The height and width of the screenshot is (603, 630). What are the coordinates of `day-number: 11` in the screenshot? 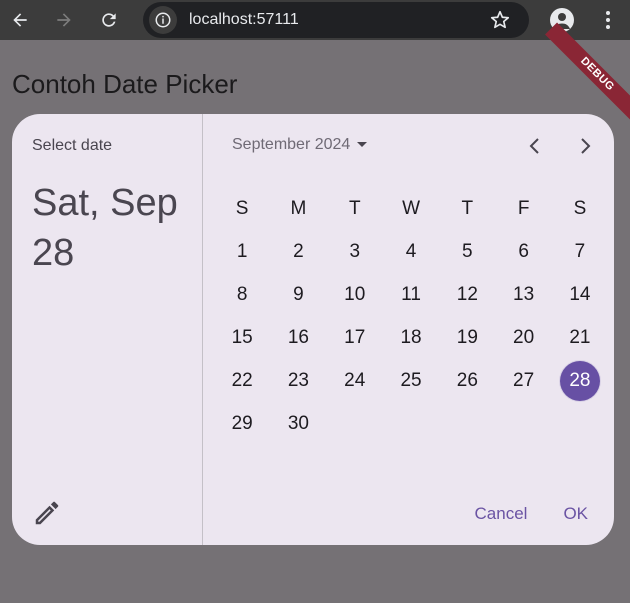 It's located at (411, 295).